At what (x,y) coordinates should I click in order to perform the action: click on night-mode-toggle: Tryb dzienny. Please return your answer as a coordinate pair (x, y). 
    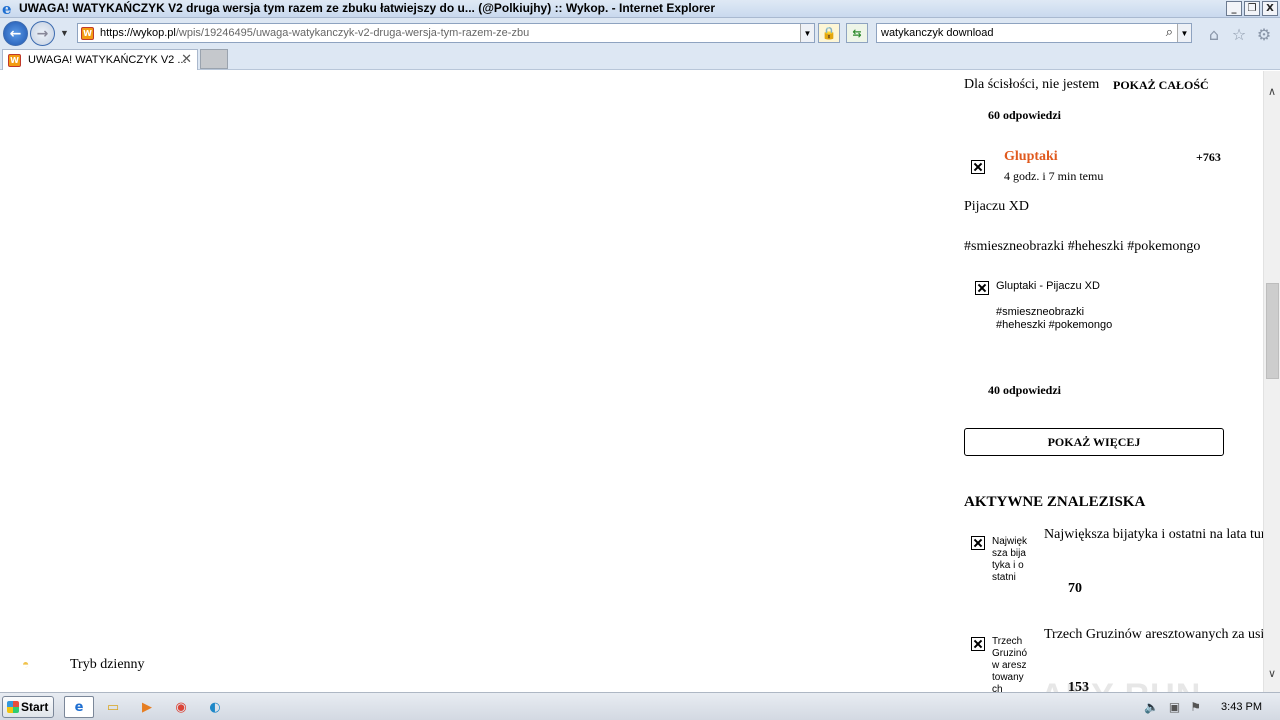
    Looking at the image, I should click on (107, 665).